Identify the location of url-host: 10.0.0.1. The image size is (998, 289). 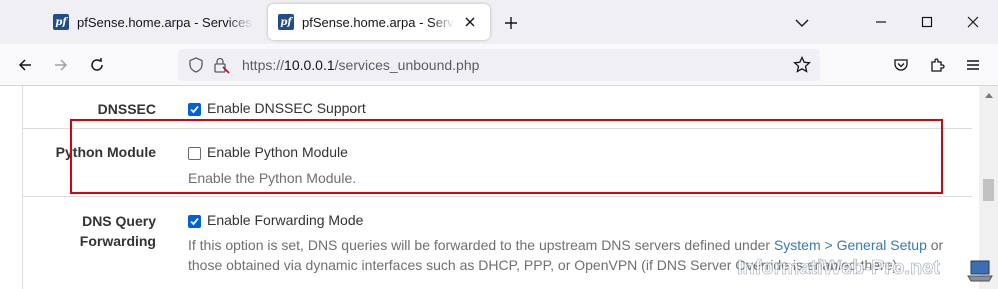
(309, 65).